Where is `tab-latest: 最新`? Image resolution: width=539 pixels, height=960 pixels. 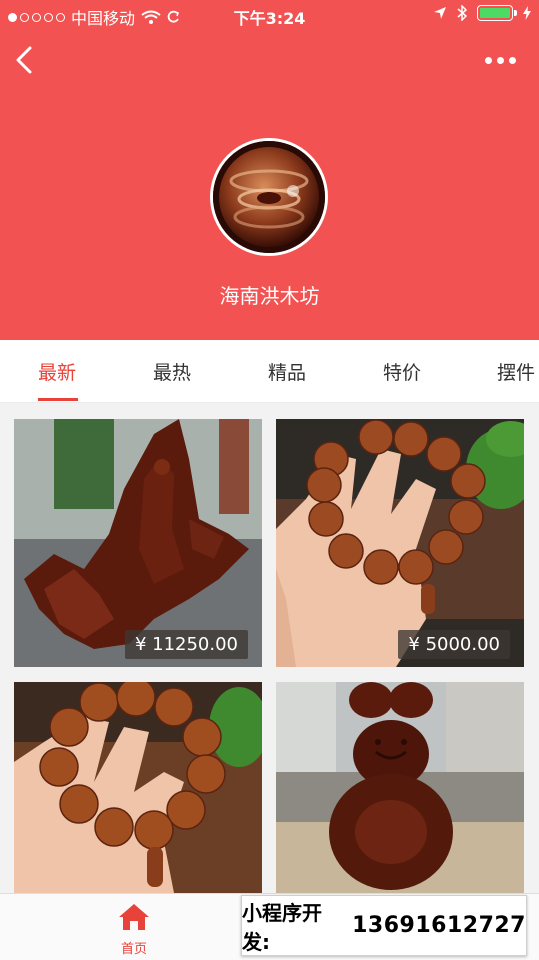
tab-latest: 最新 is located at coordinates (57, 371).